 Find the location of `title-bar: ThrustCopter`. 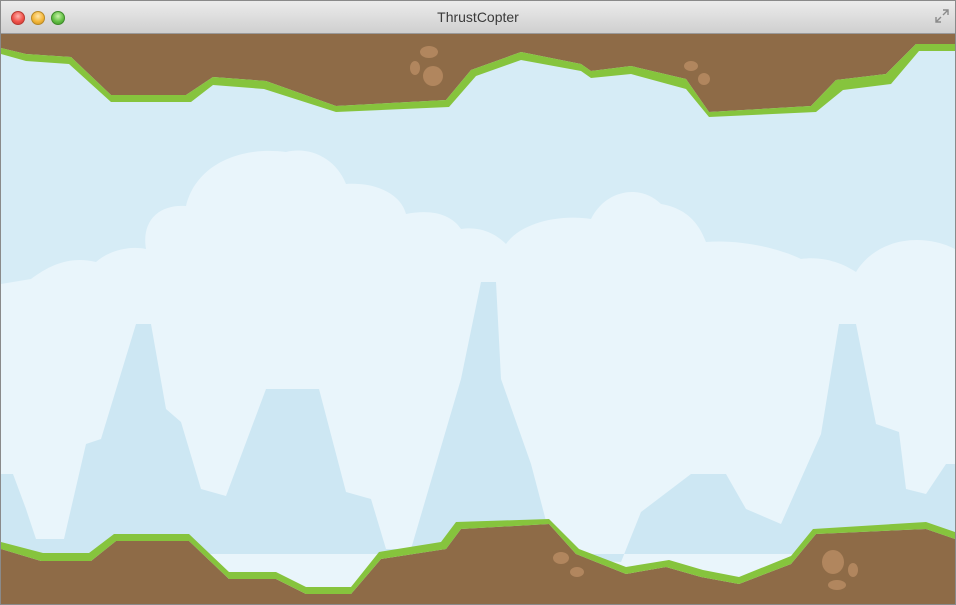

title-bar: ThrustCopter is located at coordinates (478, 17).